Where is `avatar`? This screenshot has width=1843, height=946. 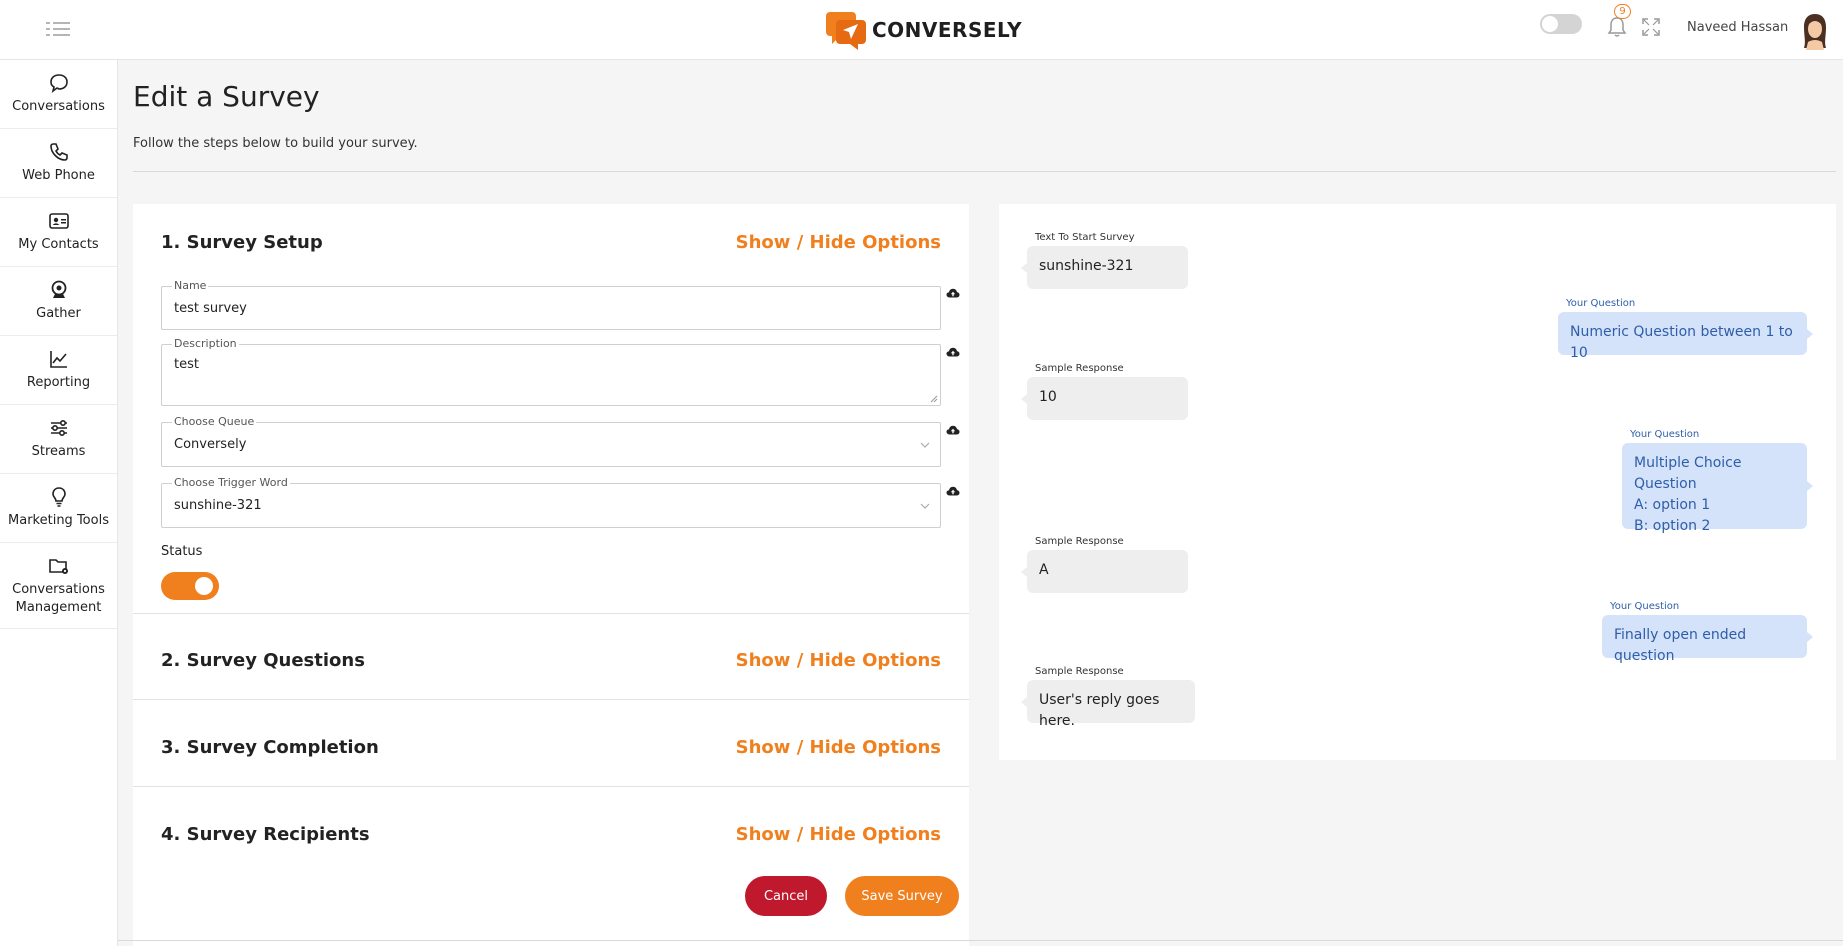
avatar is located at coordinates (1815, 31).